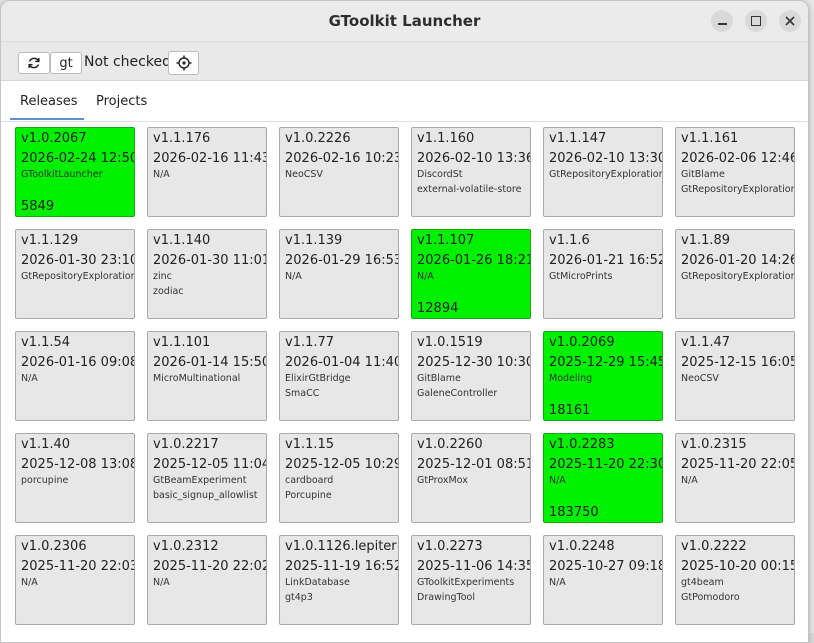 This screenshot has width=814, height=643. Describe the element at coordinates (45, 480) in the screenshot. I see `release-project: porcupine` at that location.